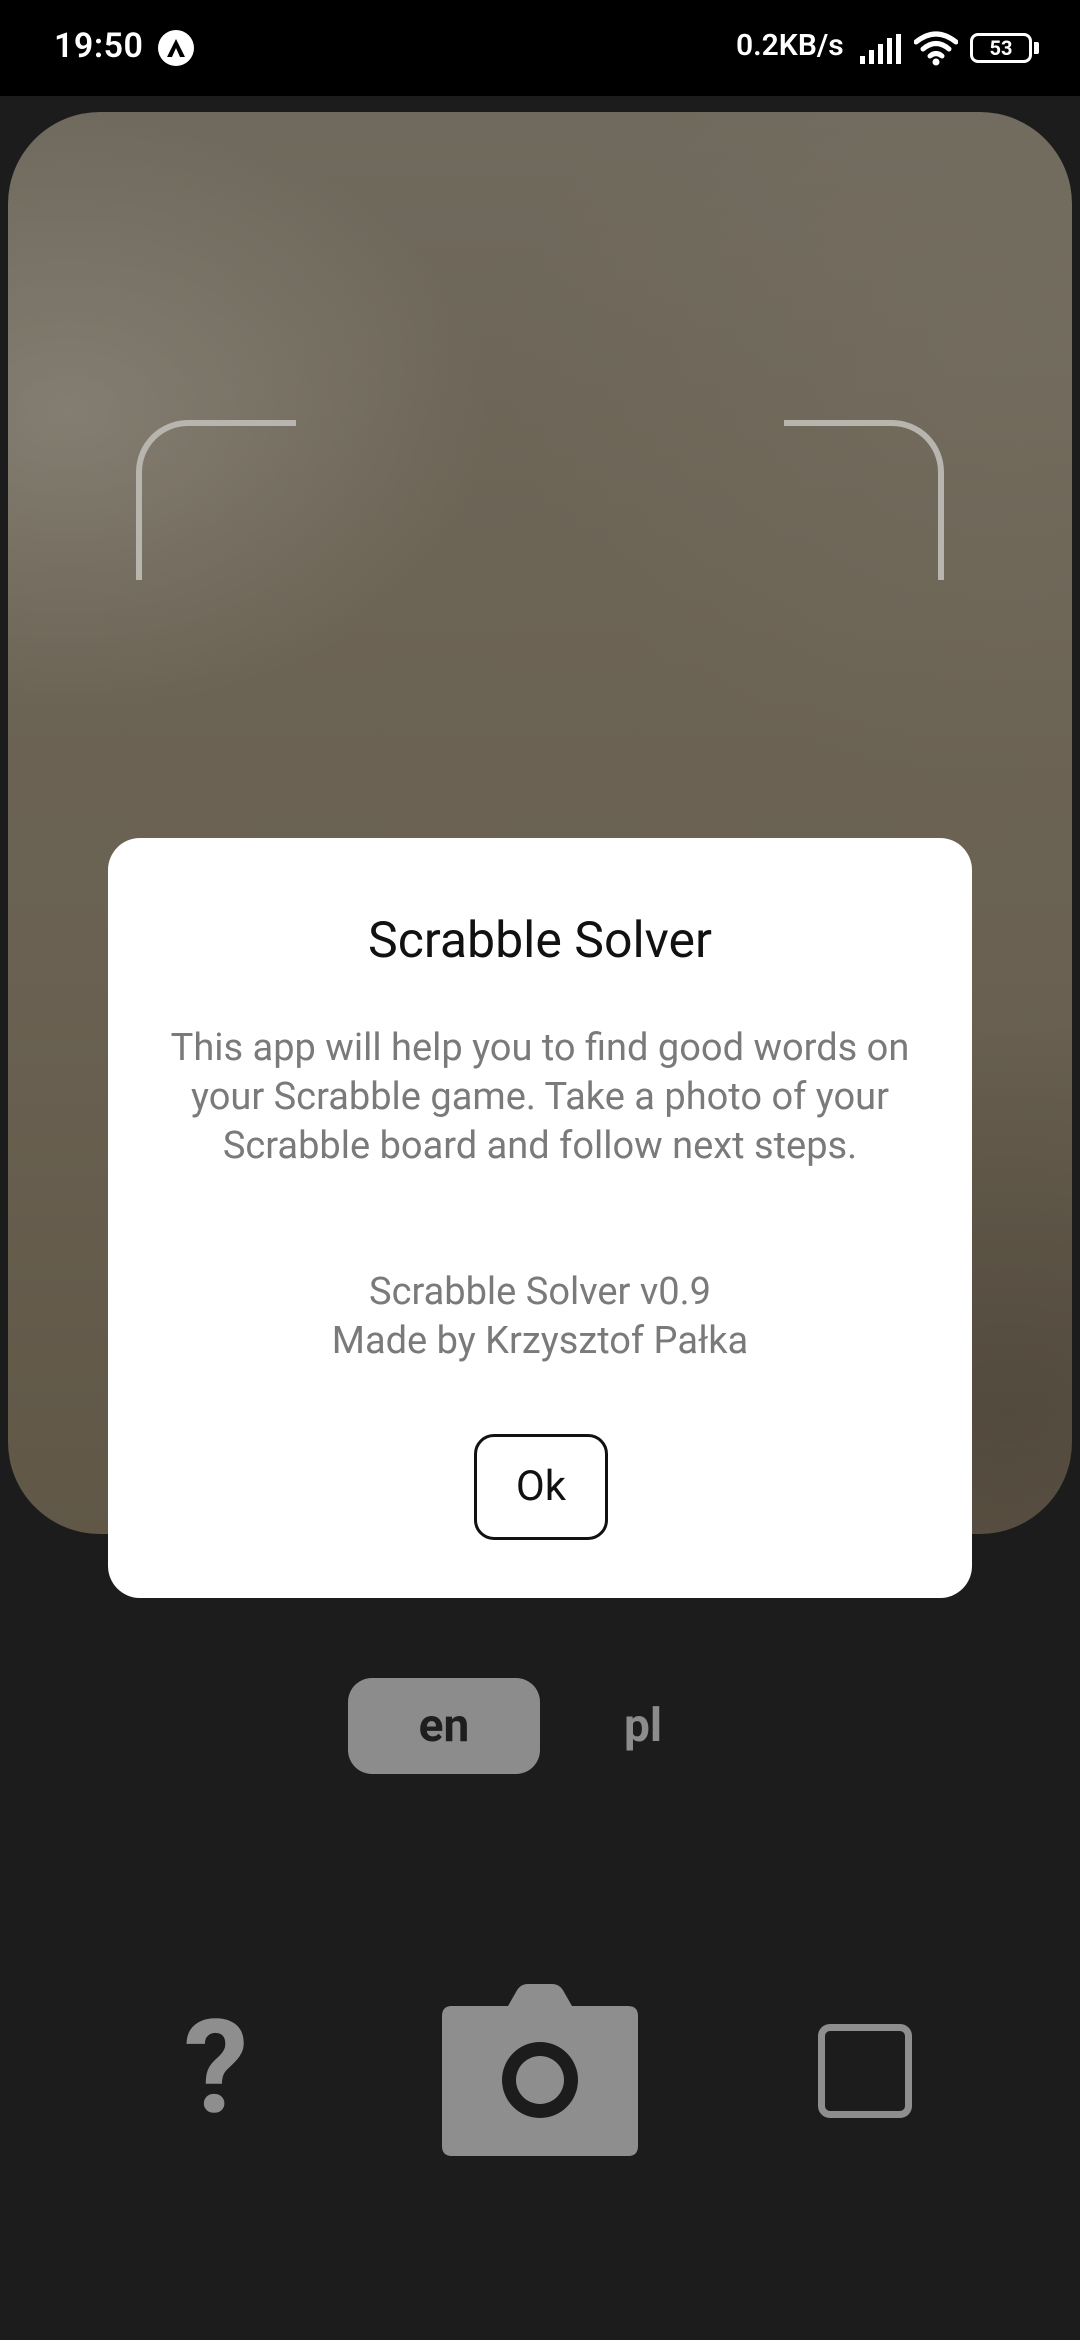 The image size is (1080, 2340). I want to click on battery-level: 53, so click(1001, 48).